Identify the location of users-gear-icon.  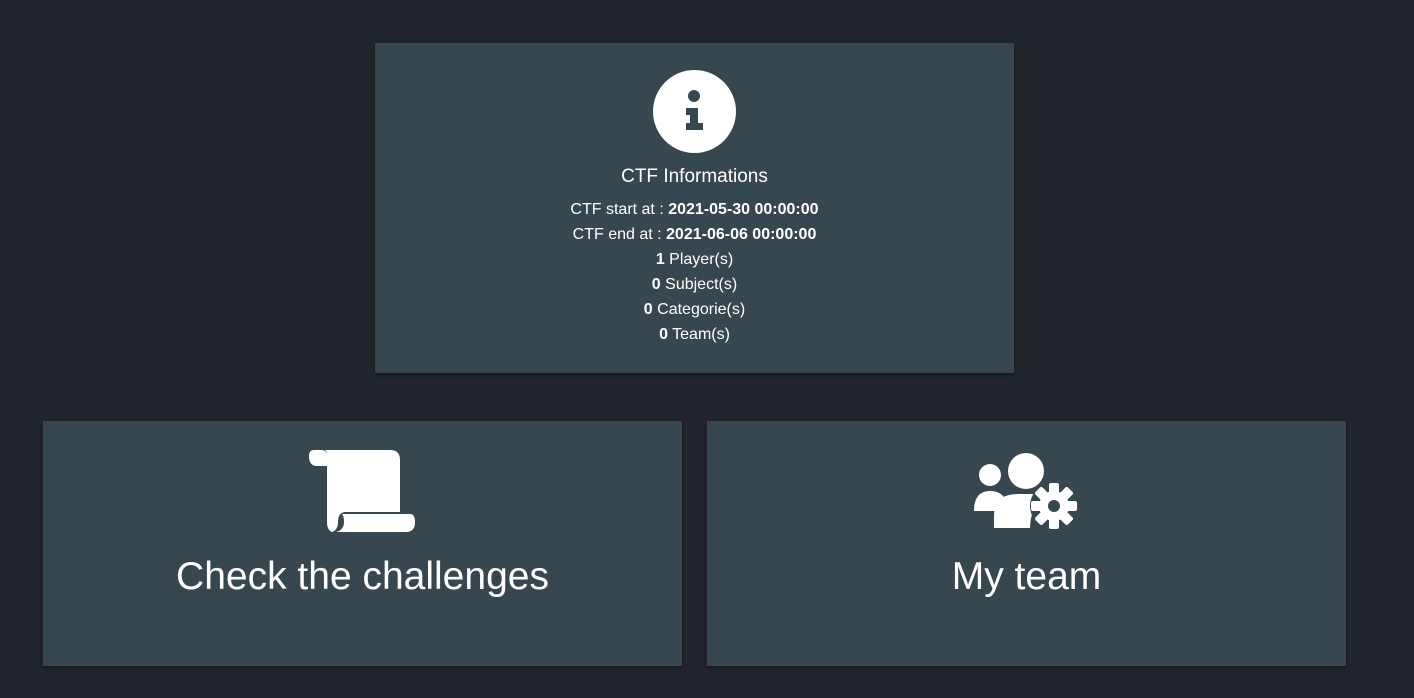
(1026, 491).